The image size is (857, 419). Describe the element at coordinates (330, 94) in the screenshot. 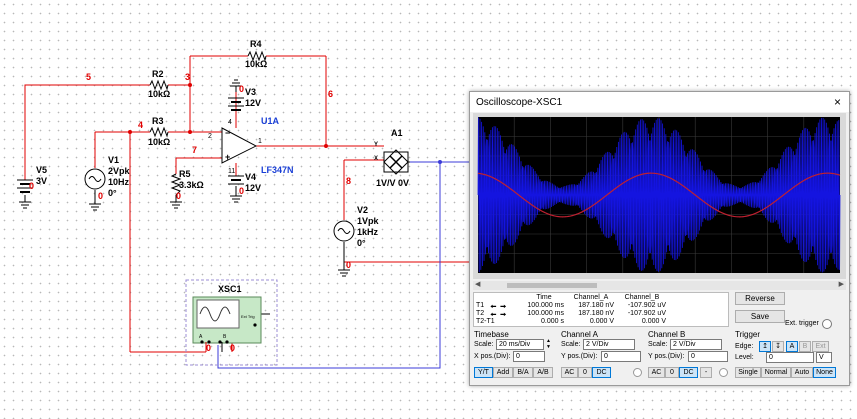

I see `svg-text: 6` at that location.